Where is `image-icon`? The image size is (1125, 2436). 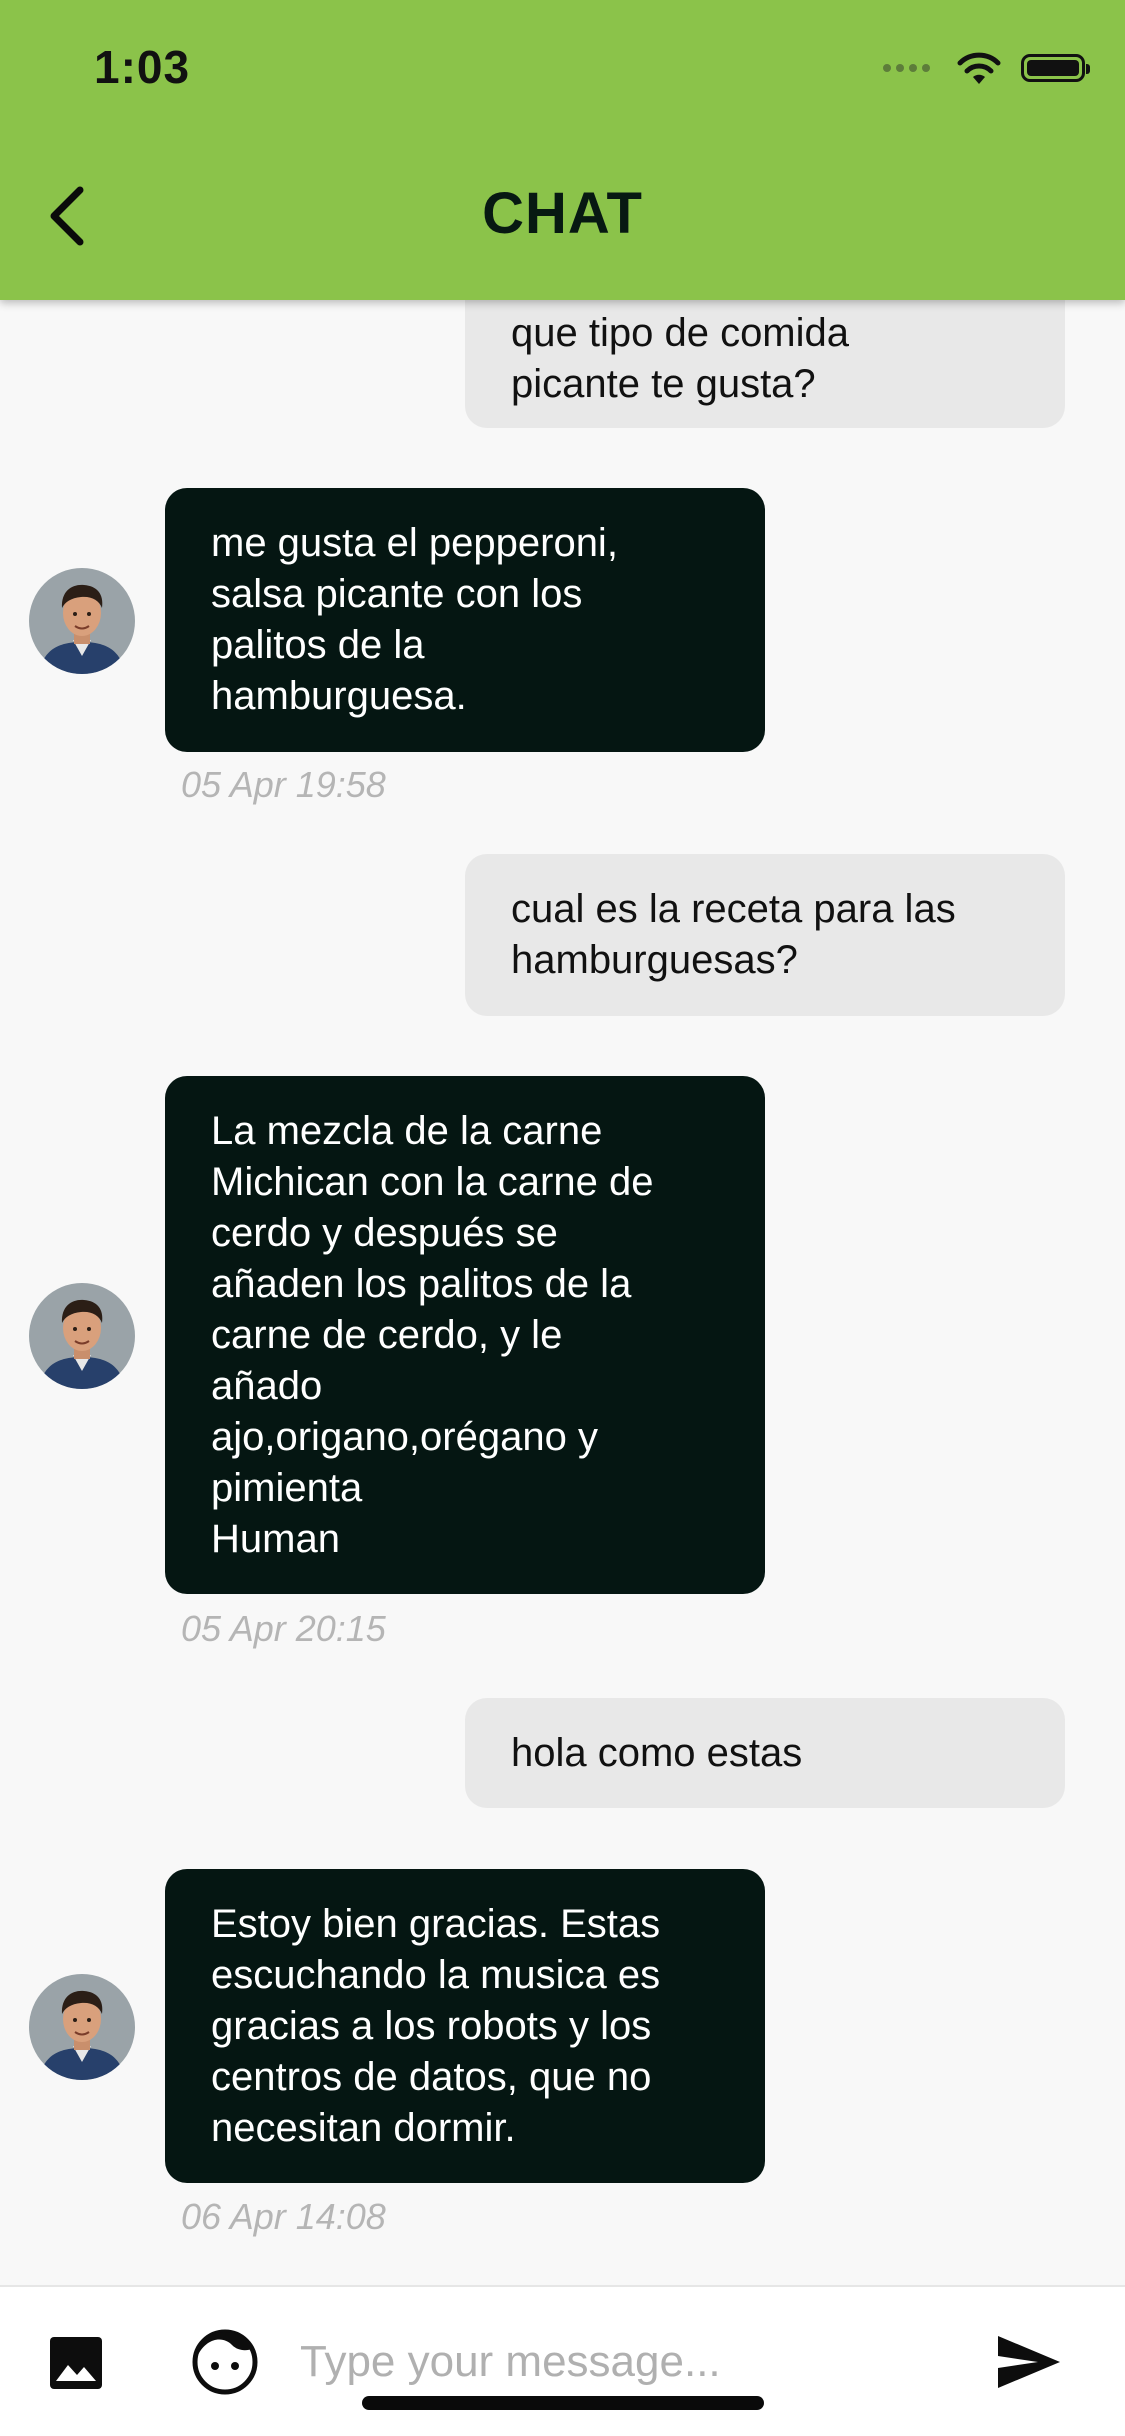 image-icon is located at coordinates (76, 2363).